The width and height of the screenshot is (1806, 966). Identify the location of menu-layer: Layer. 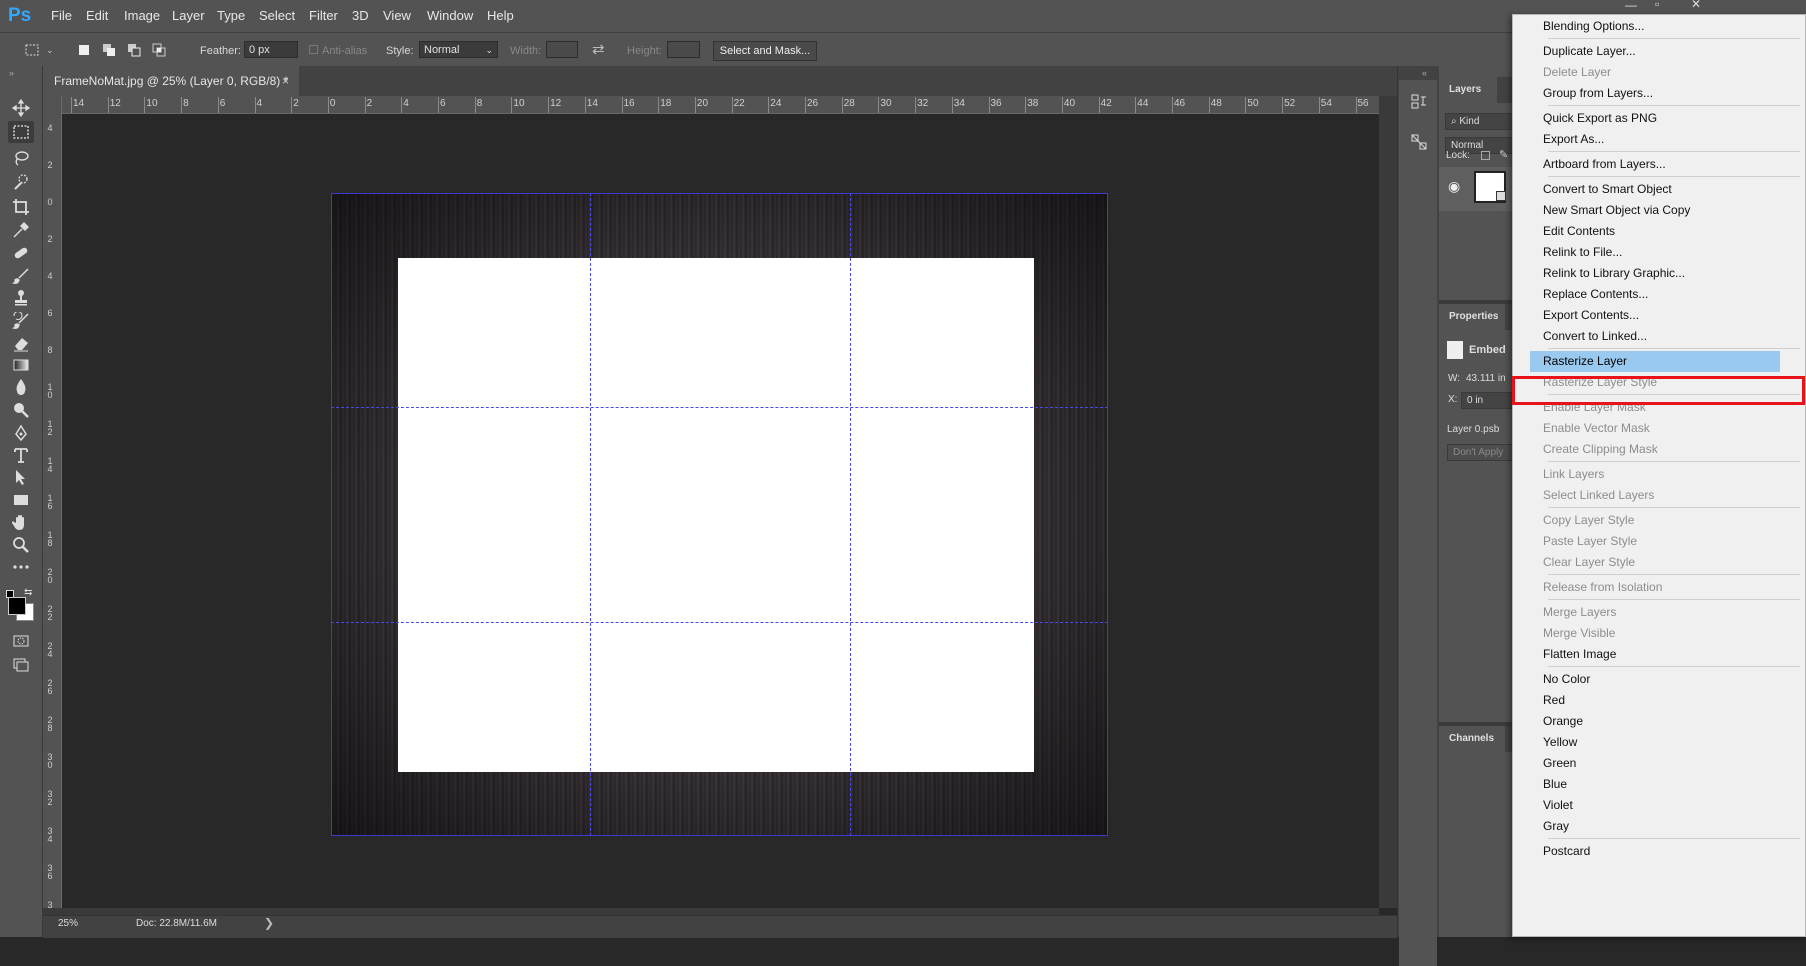
(188, 15).